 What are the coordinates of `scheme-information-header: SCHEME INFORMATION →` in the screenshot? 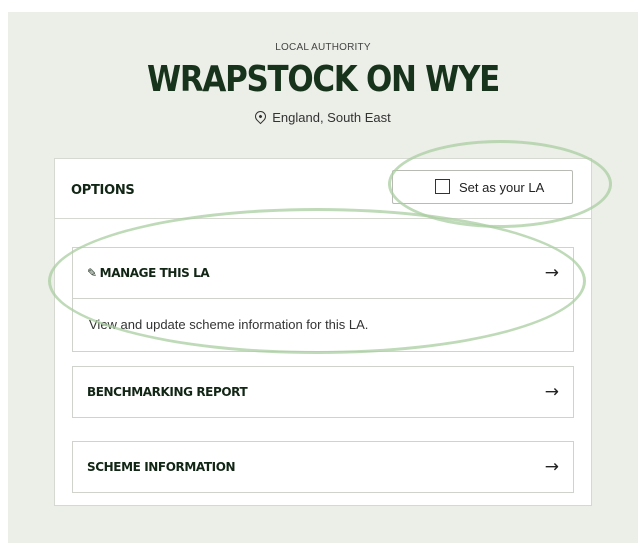 It's located at (323, 467).